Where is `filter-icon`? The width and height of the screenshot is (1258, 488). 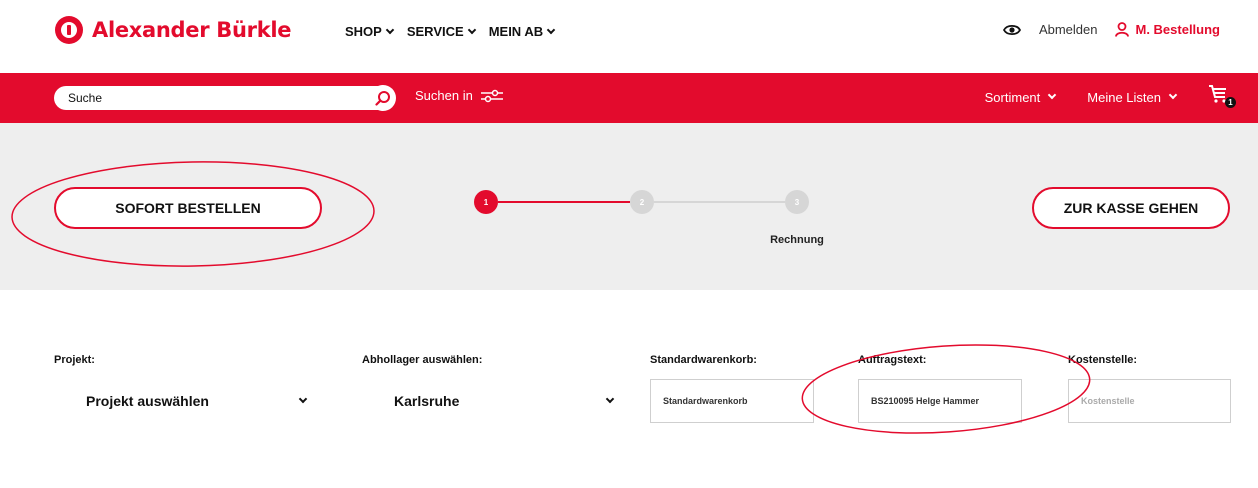
filter-icon is located at coordinates (491, 95).